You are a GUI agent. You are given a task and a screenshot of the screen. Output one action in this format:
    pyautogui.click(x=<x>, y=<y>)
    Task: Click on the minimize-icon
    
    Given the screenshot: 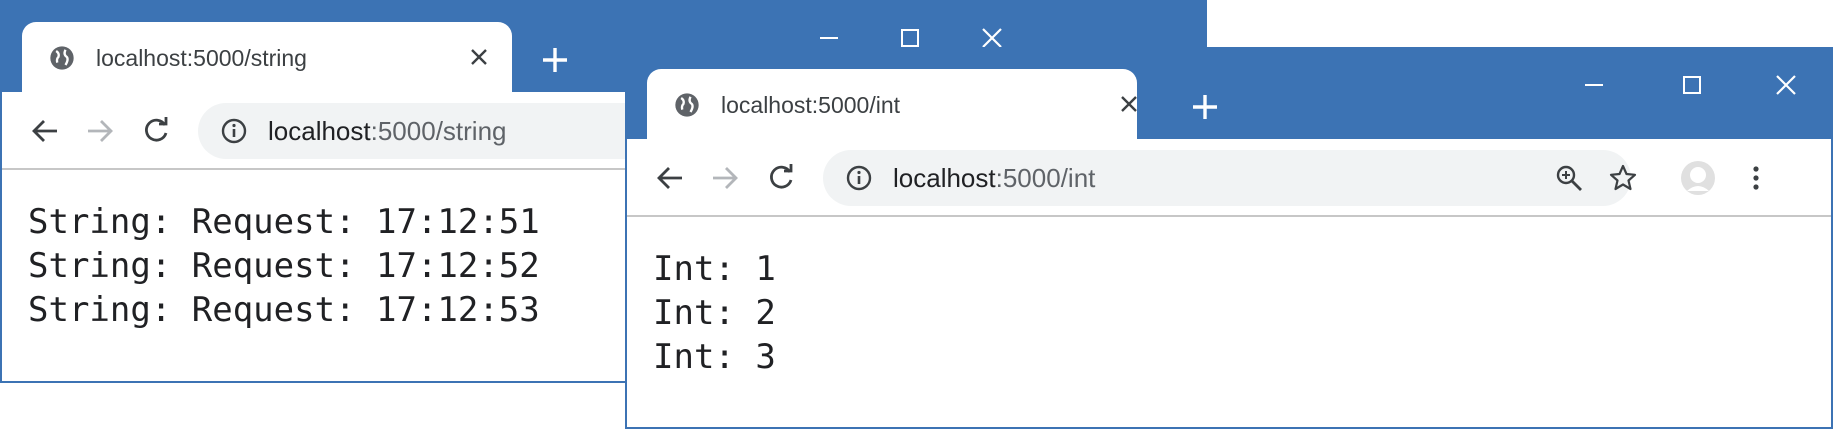 What is the action you would take?
    pyautogui.click(x=1594, y=85)
    